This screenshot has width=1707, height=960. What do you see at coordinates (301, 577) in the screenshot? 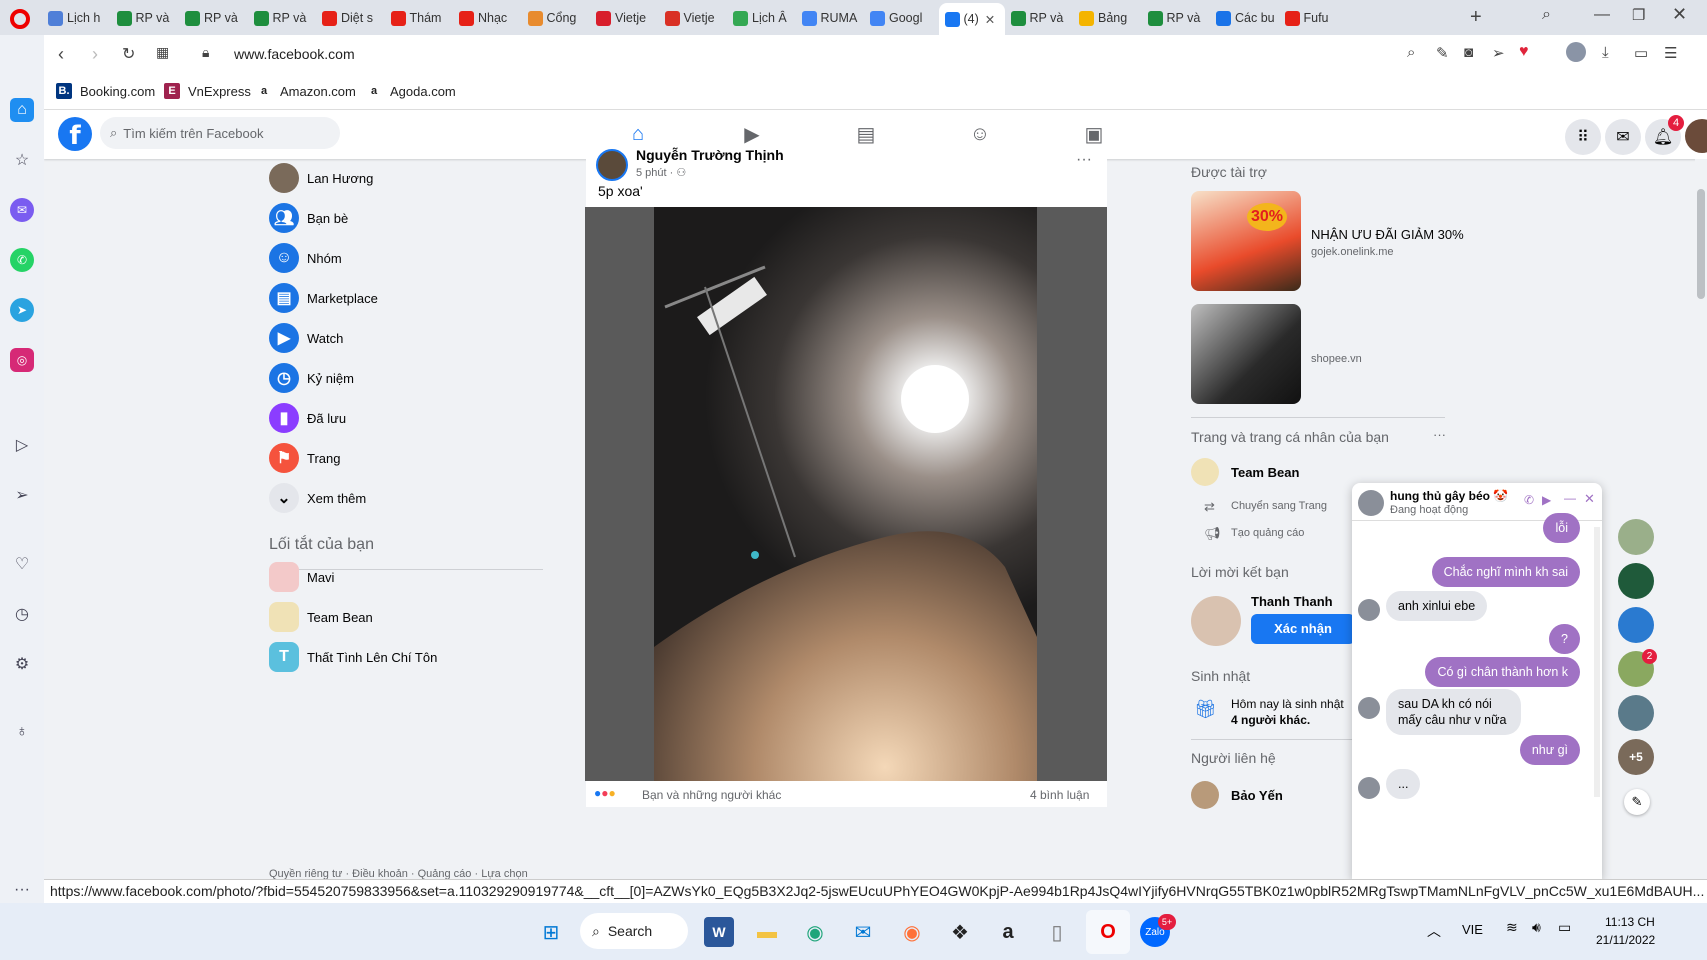
I see `shortcut-item: Mavi` at bounding box center [301, 577].